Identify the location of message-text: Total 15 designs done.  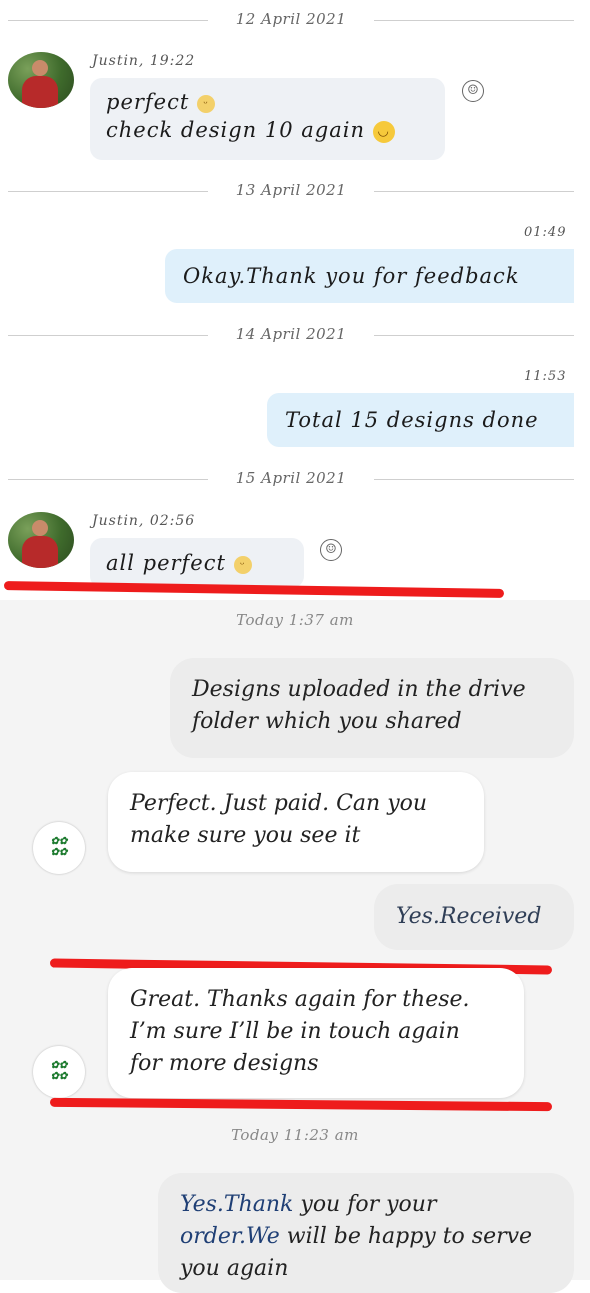
(412, 420).